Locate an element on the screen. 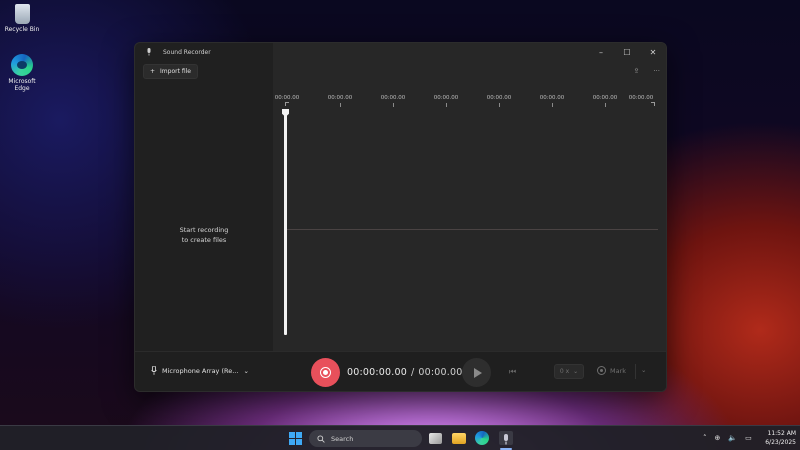 This screenshot has height=450, width=800. skip-back-icon: ⏮ is located at coordinates (512, 372).